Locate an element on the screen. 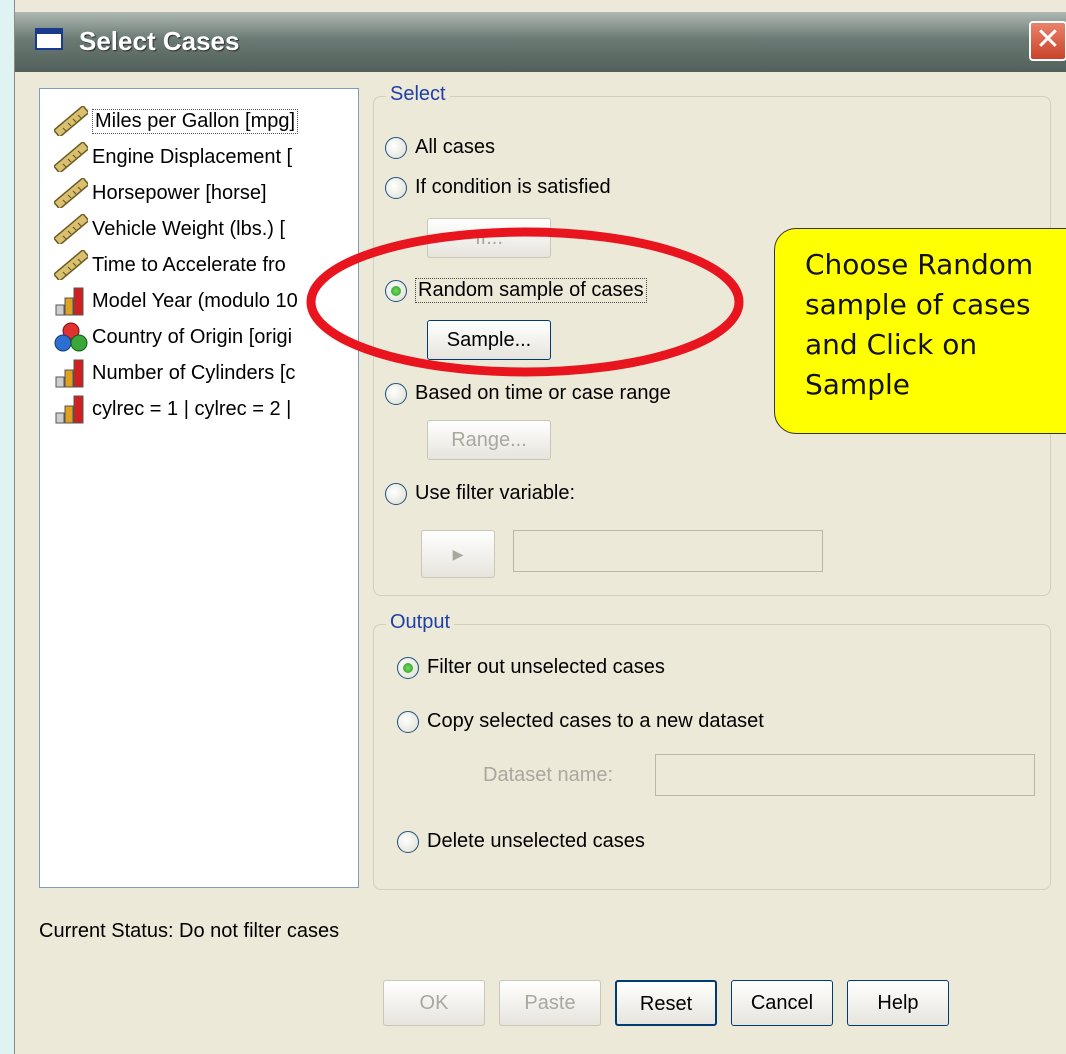 The width and height of the screenshot is (1066, 1054). title-bar: Select Cases ✕ is located at coordinates (540, 42).